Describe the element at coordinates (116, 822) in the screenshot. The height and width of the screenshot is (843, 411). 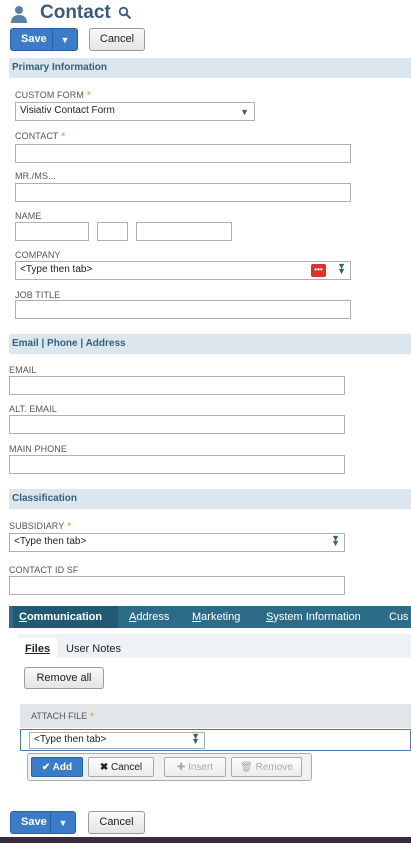
I see `bottom-cancel-button: Cancel` at that location.